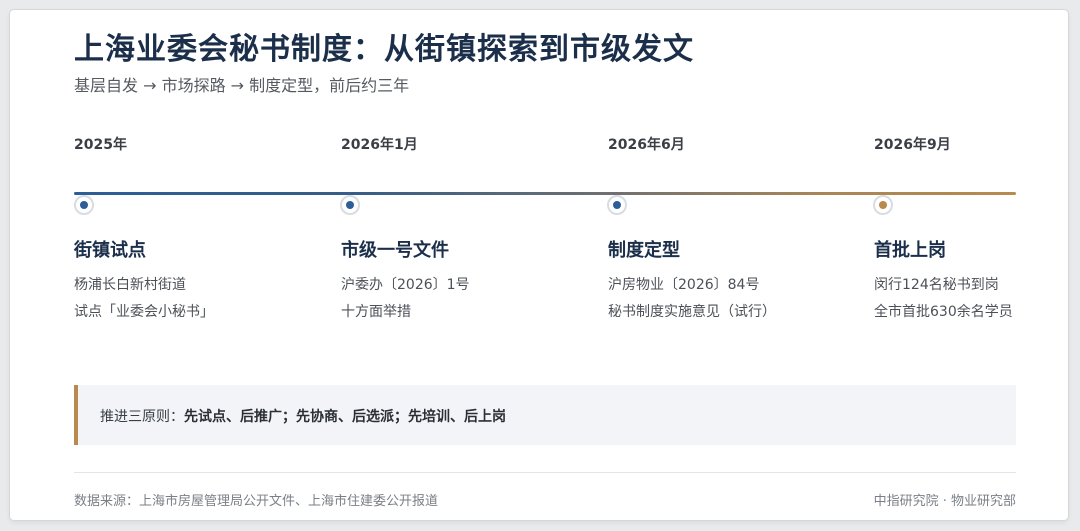 This screenshot has width=1080, height=531. What do you see at coordinates (644, 250) in the screenshot?
I see `milestone-title: 制度定型` at bounding box center [644, 250].